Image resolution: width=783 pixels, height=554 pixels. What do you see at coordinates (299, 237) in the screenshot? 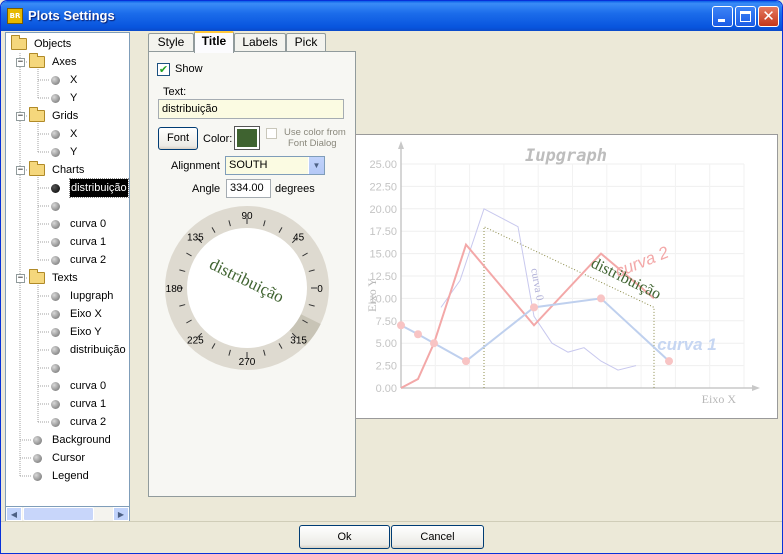
I see `dial-label: 45` at bounding box center [299, 237].